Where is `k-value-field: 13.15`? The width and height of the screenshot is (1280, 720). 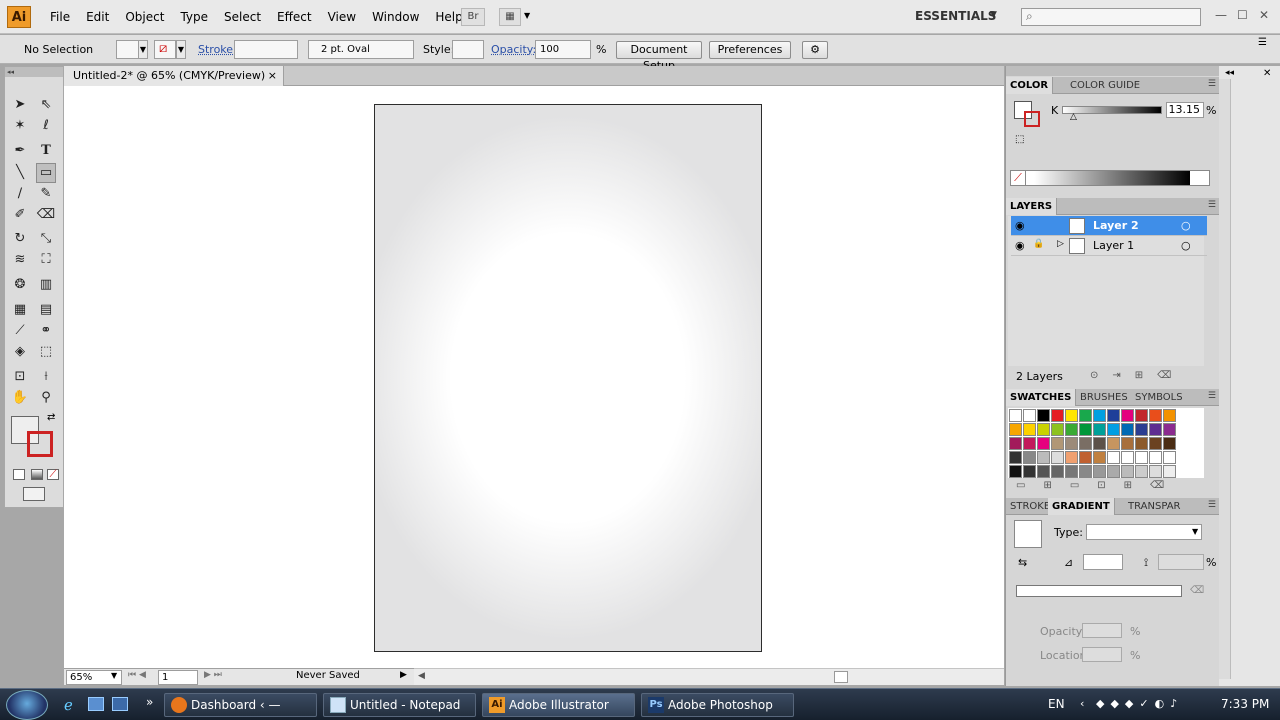 k-value-field: 13.15 is located at coordinates (1185, 110).